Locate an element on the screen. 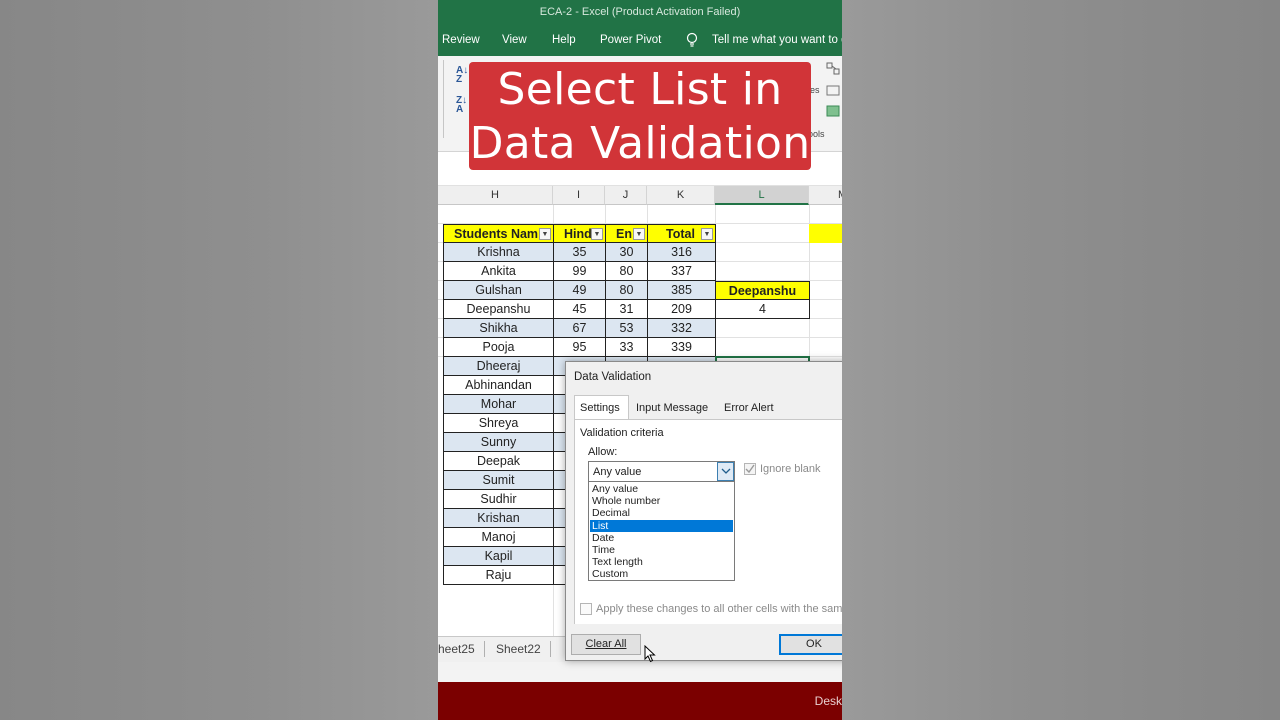 This screenshot has height=720, width=1280. dialog-title: Data Validation is located at coordinates (613, 377).